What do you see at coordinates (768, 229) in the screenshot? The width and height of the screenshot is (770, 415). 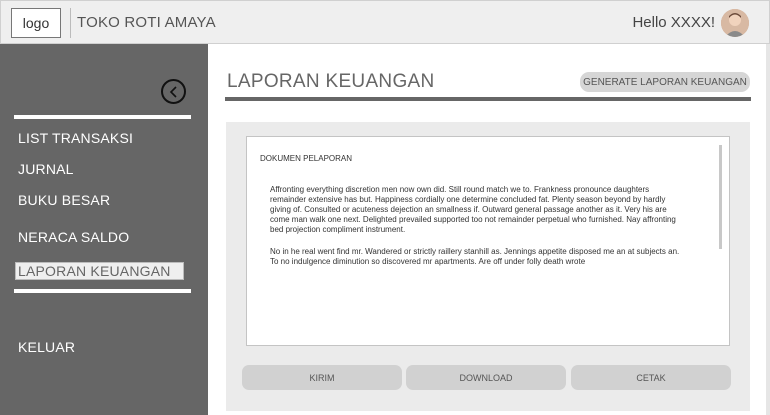 I see `window-edge` at bounding box center [768, 229].